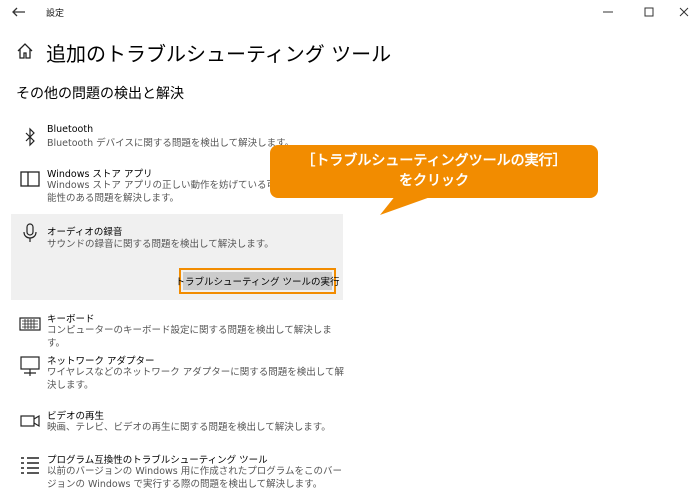 The width and height of the screenshot is (700, 498). Describe the element at coordinates (76, 416) in the screenshot. I see `item-title: ビデオの再生` at that location.